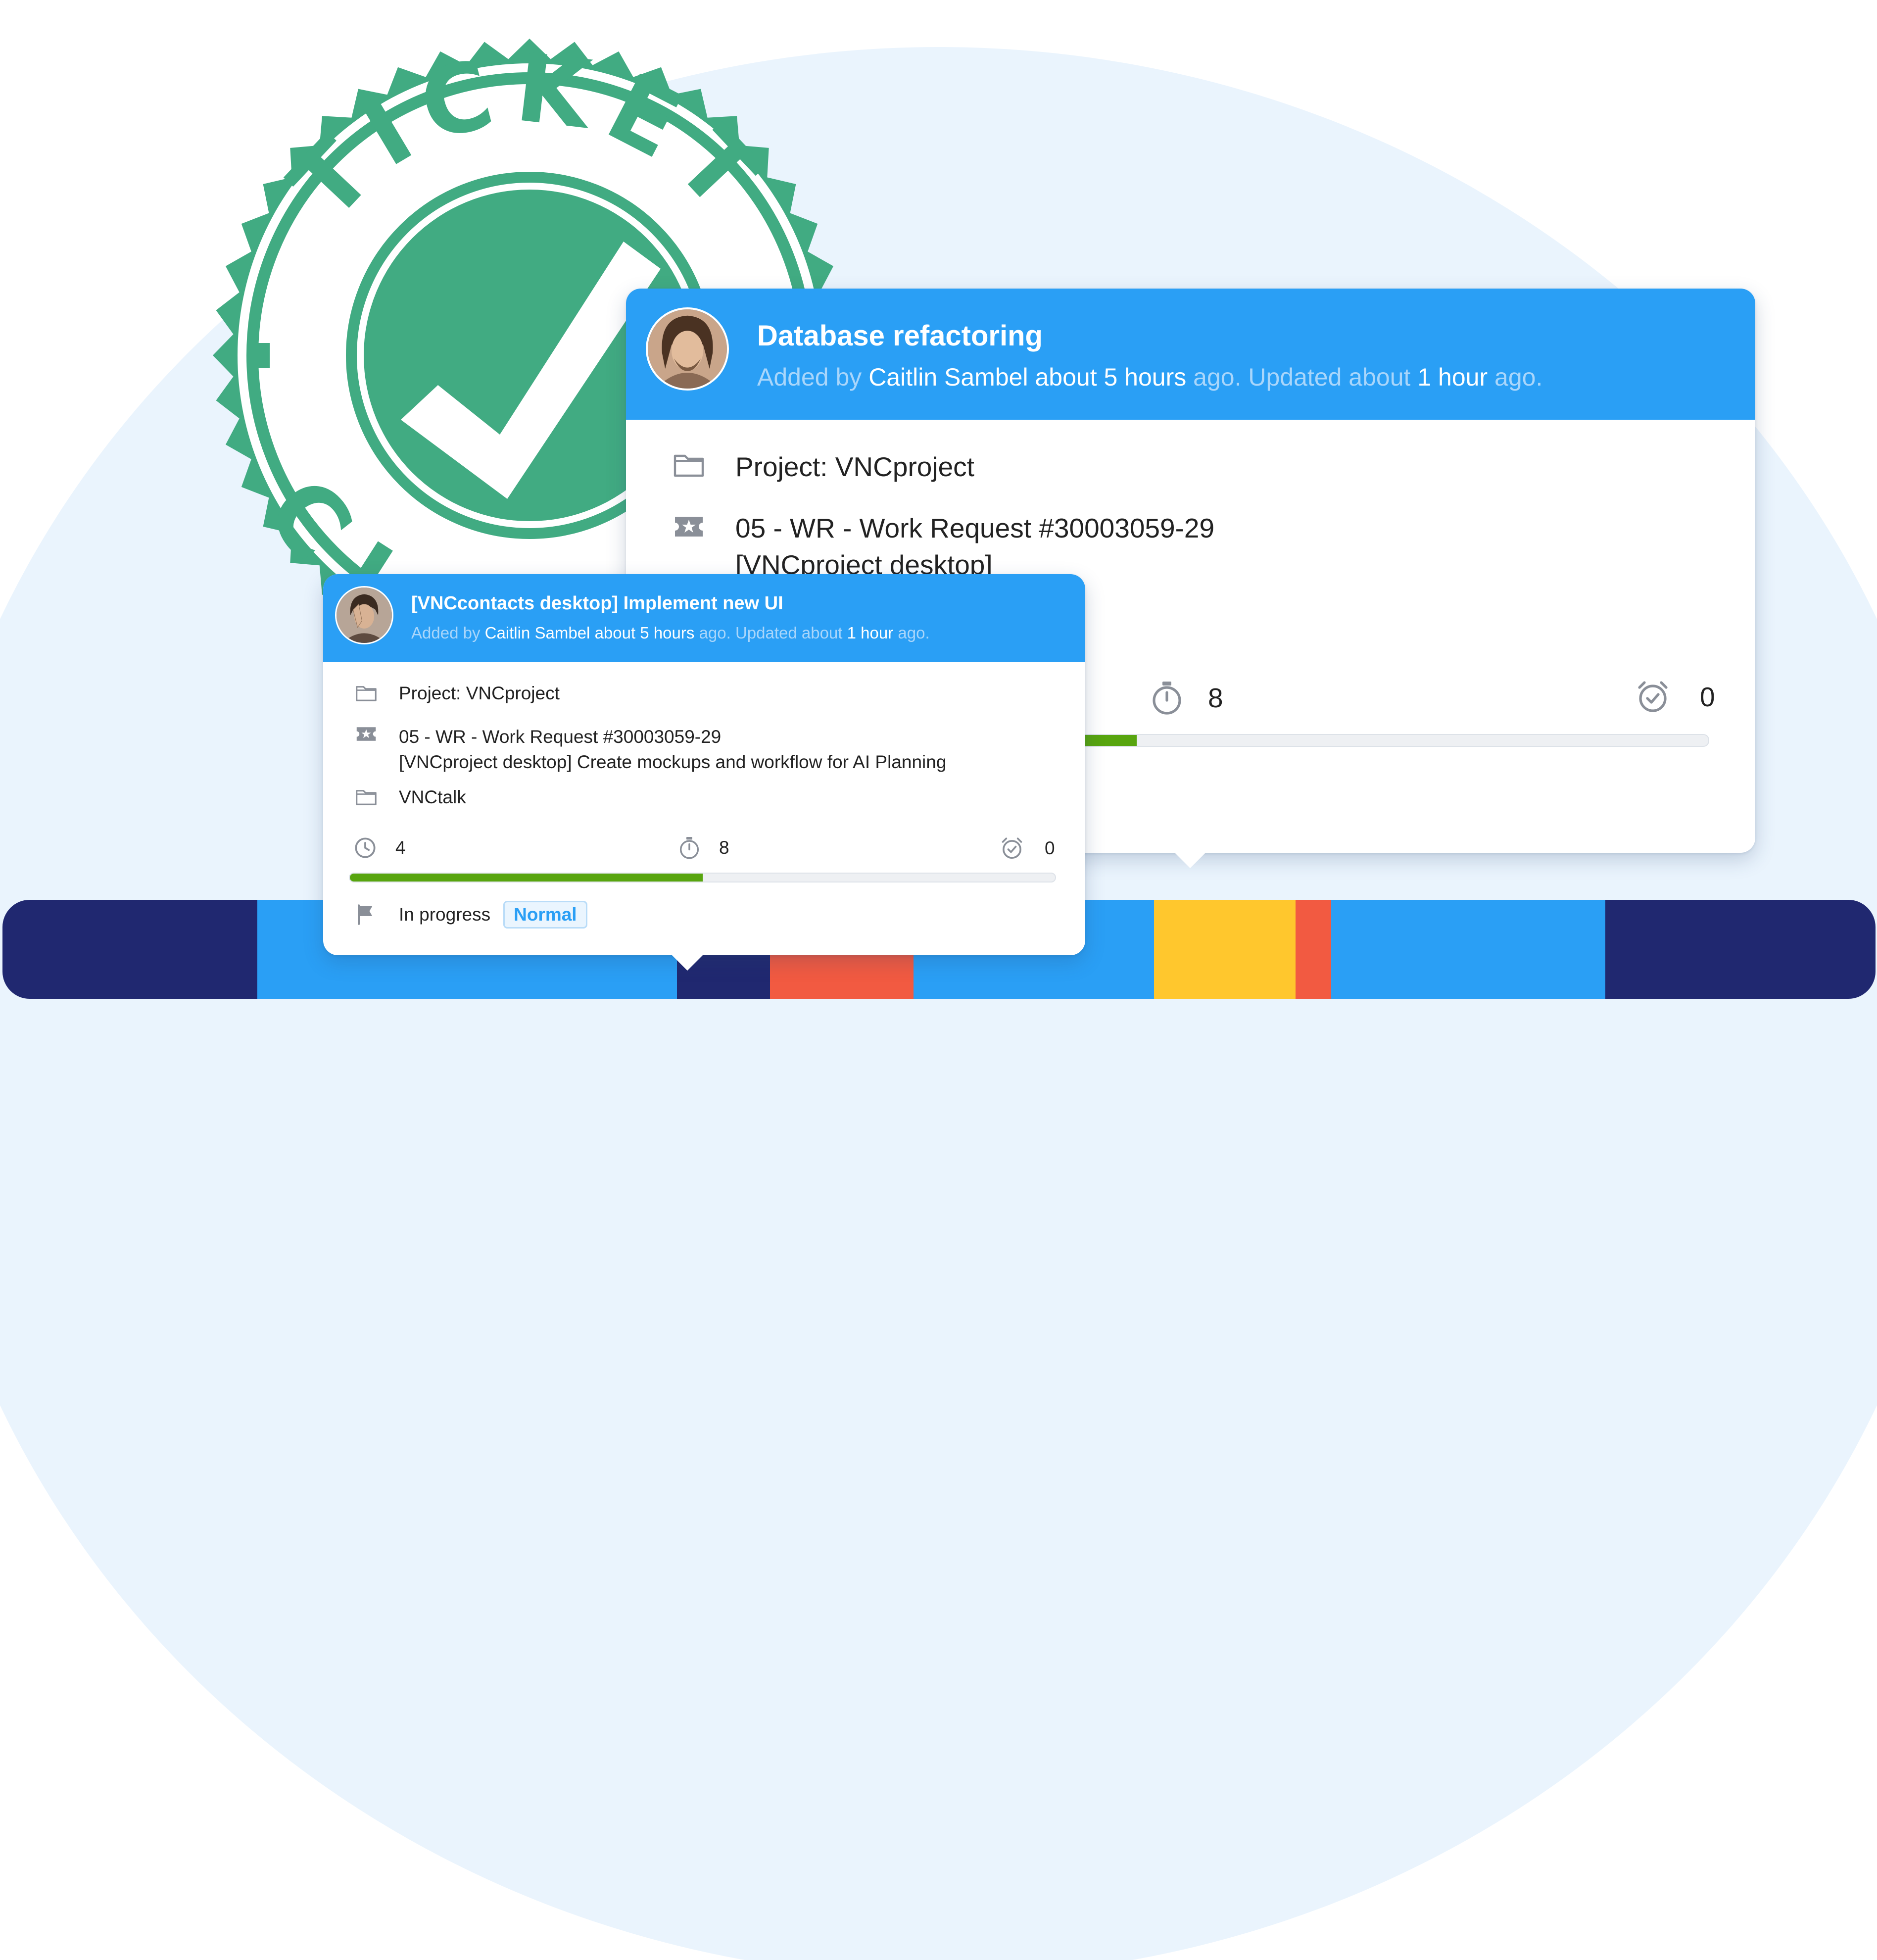 The image size is (1877, 1960). Describe the element at coordinates (400, 847) in the screenshot. I see `time-estimated-value: 4` at that location.